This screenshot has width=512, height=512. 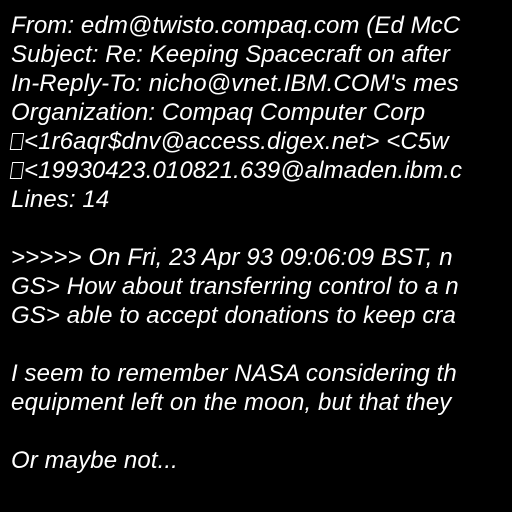 What do you see at coordinates (236, 25) in the screenshot?
I see `header-from: From: edm@twisto.compaq.com (Ed McC` at bounding box center [236, 25].